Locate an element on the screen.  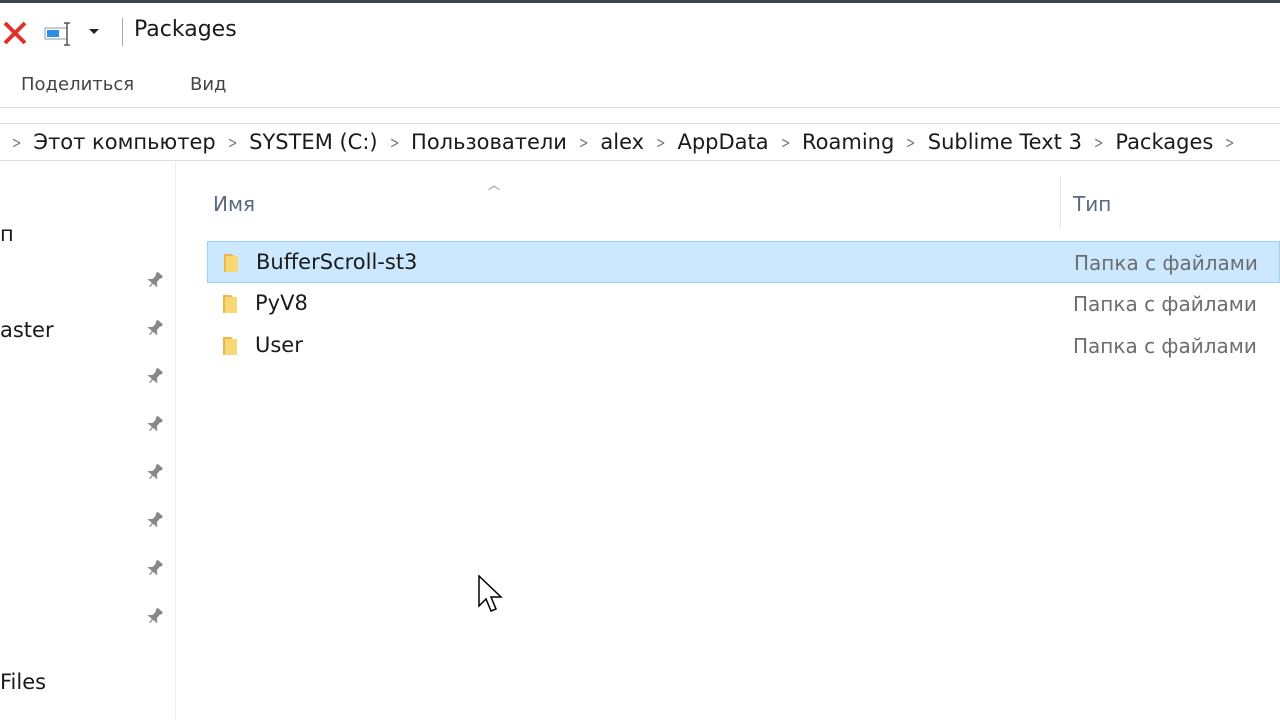
tab-view: Вид is located at coordinates (208, 84).